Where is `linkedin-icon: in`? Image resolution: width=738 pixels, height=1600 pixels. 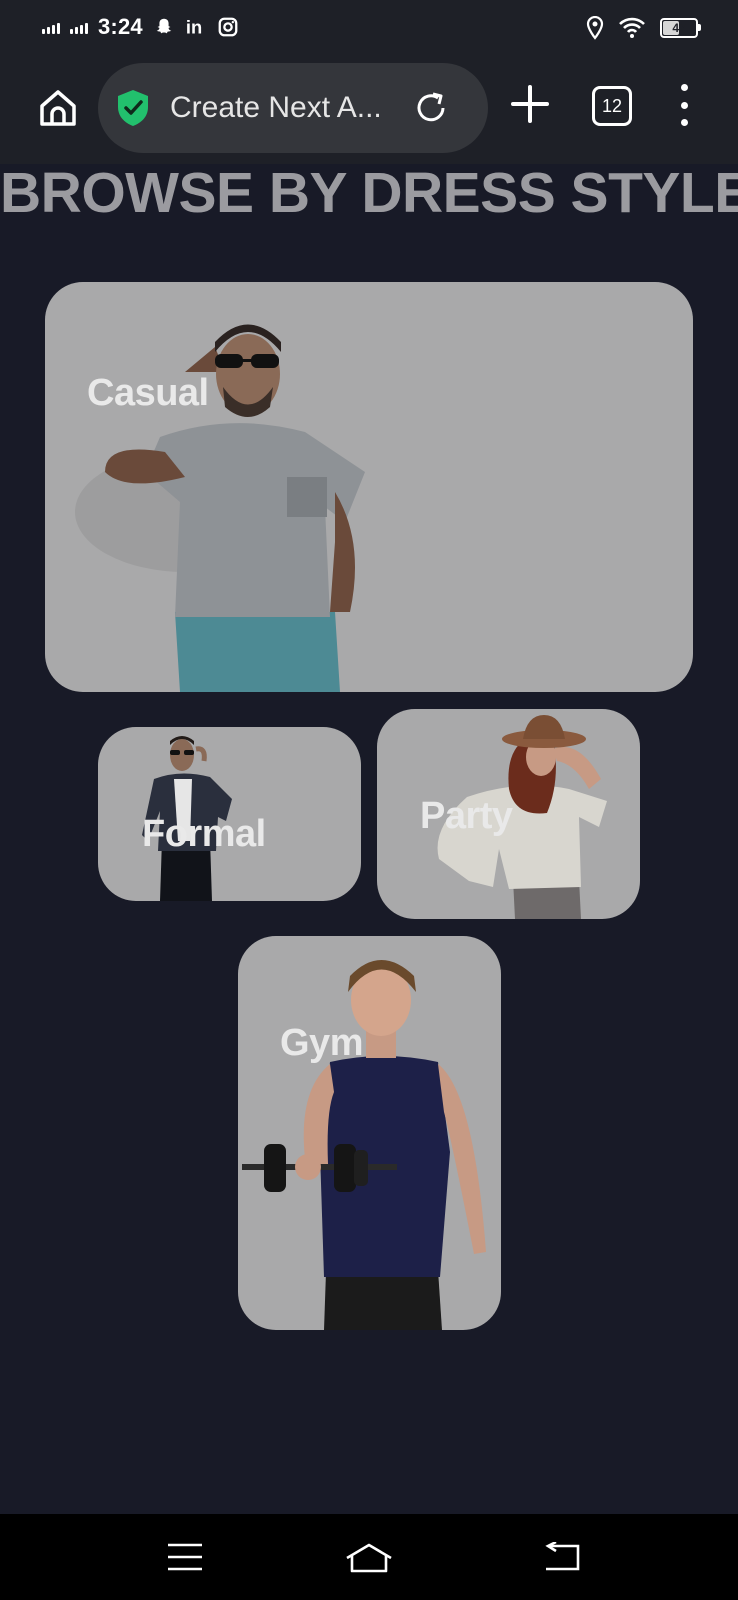
linkedin-icon: in is located at coordinates (194, 26).